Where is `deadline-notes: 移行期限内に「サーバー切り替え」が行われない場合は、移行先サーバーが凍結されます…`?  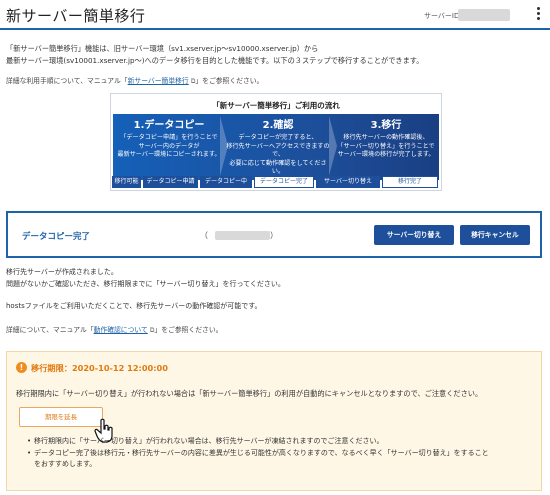 deadline-notes: 移行期限内に「サーバー切り替え」が行われない場合は、移行先サーバーが凍結されます… is located at coordinates (279, 453).